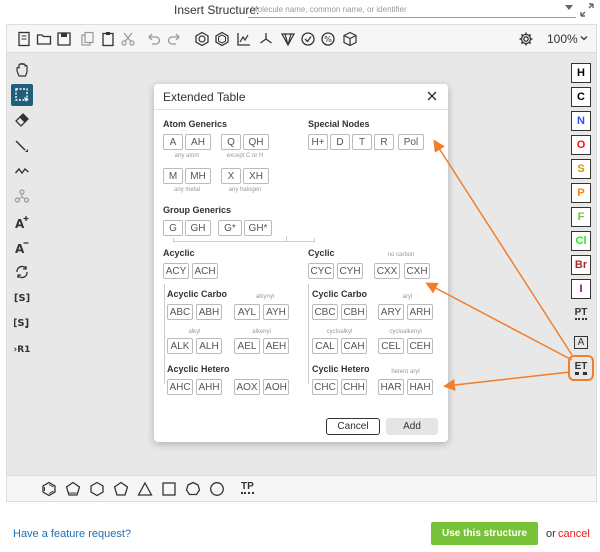 This screenshot has height=552, width=600. Describe the element at coordinates (154, 39) in the screenshot. I see `undo-icon` at that location.